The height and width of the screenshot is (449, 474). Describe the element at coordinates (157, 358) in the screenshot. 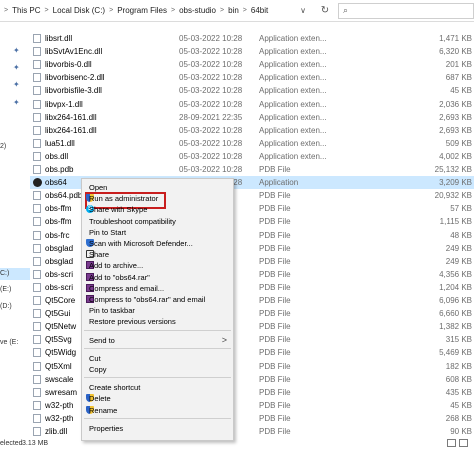

I see `menu-item-cut: Cut` at that location.